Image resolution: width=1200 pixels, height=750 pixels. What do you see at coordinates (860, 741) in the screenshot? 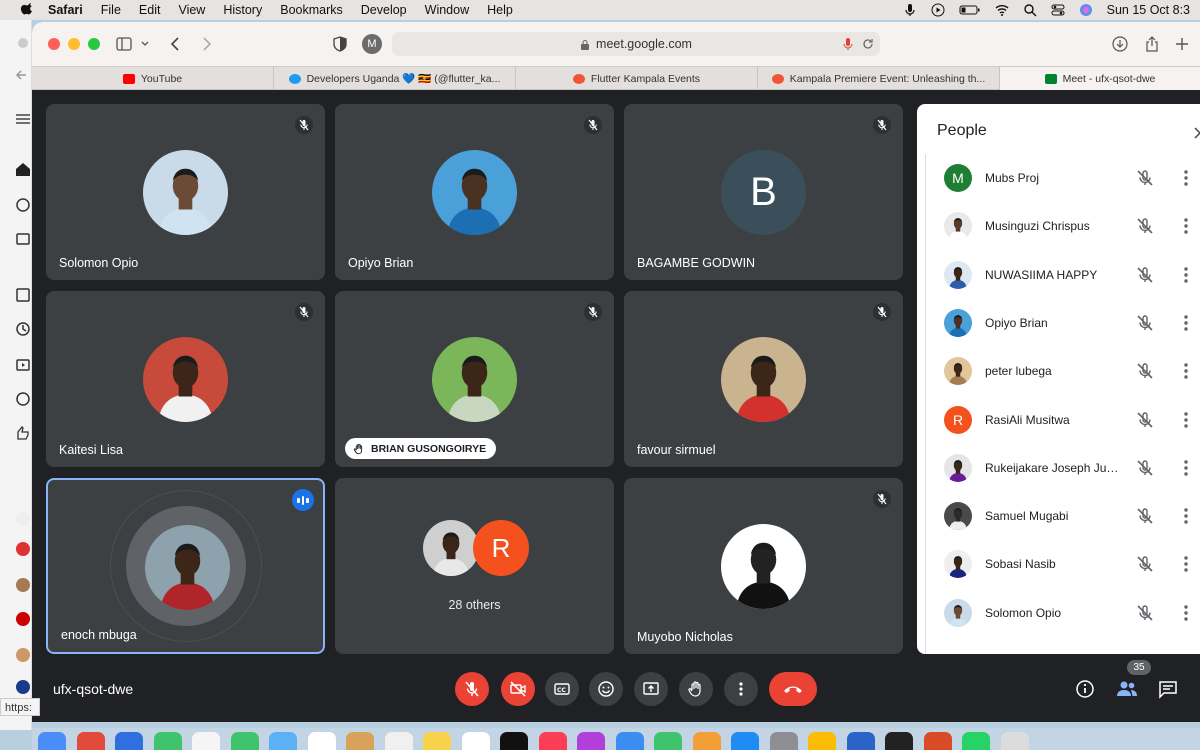
I see `chrome-icon` at bounding box center [860, 741].